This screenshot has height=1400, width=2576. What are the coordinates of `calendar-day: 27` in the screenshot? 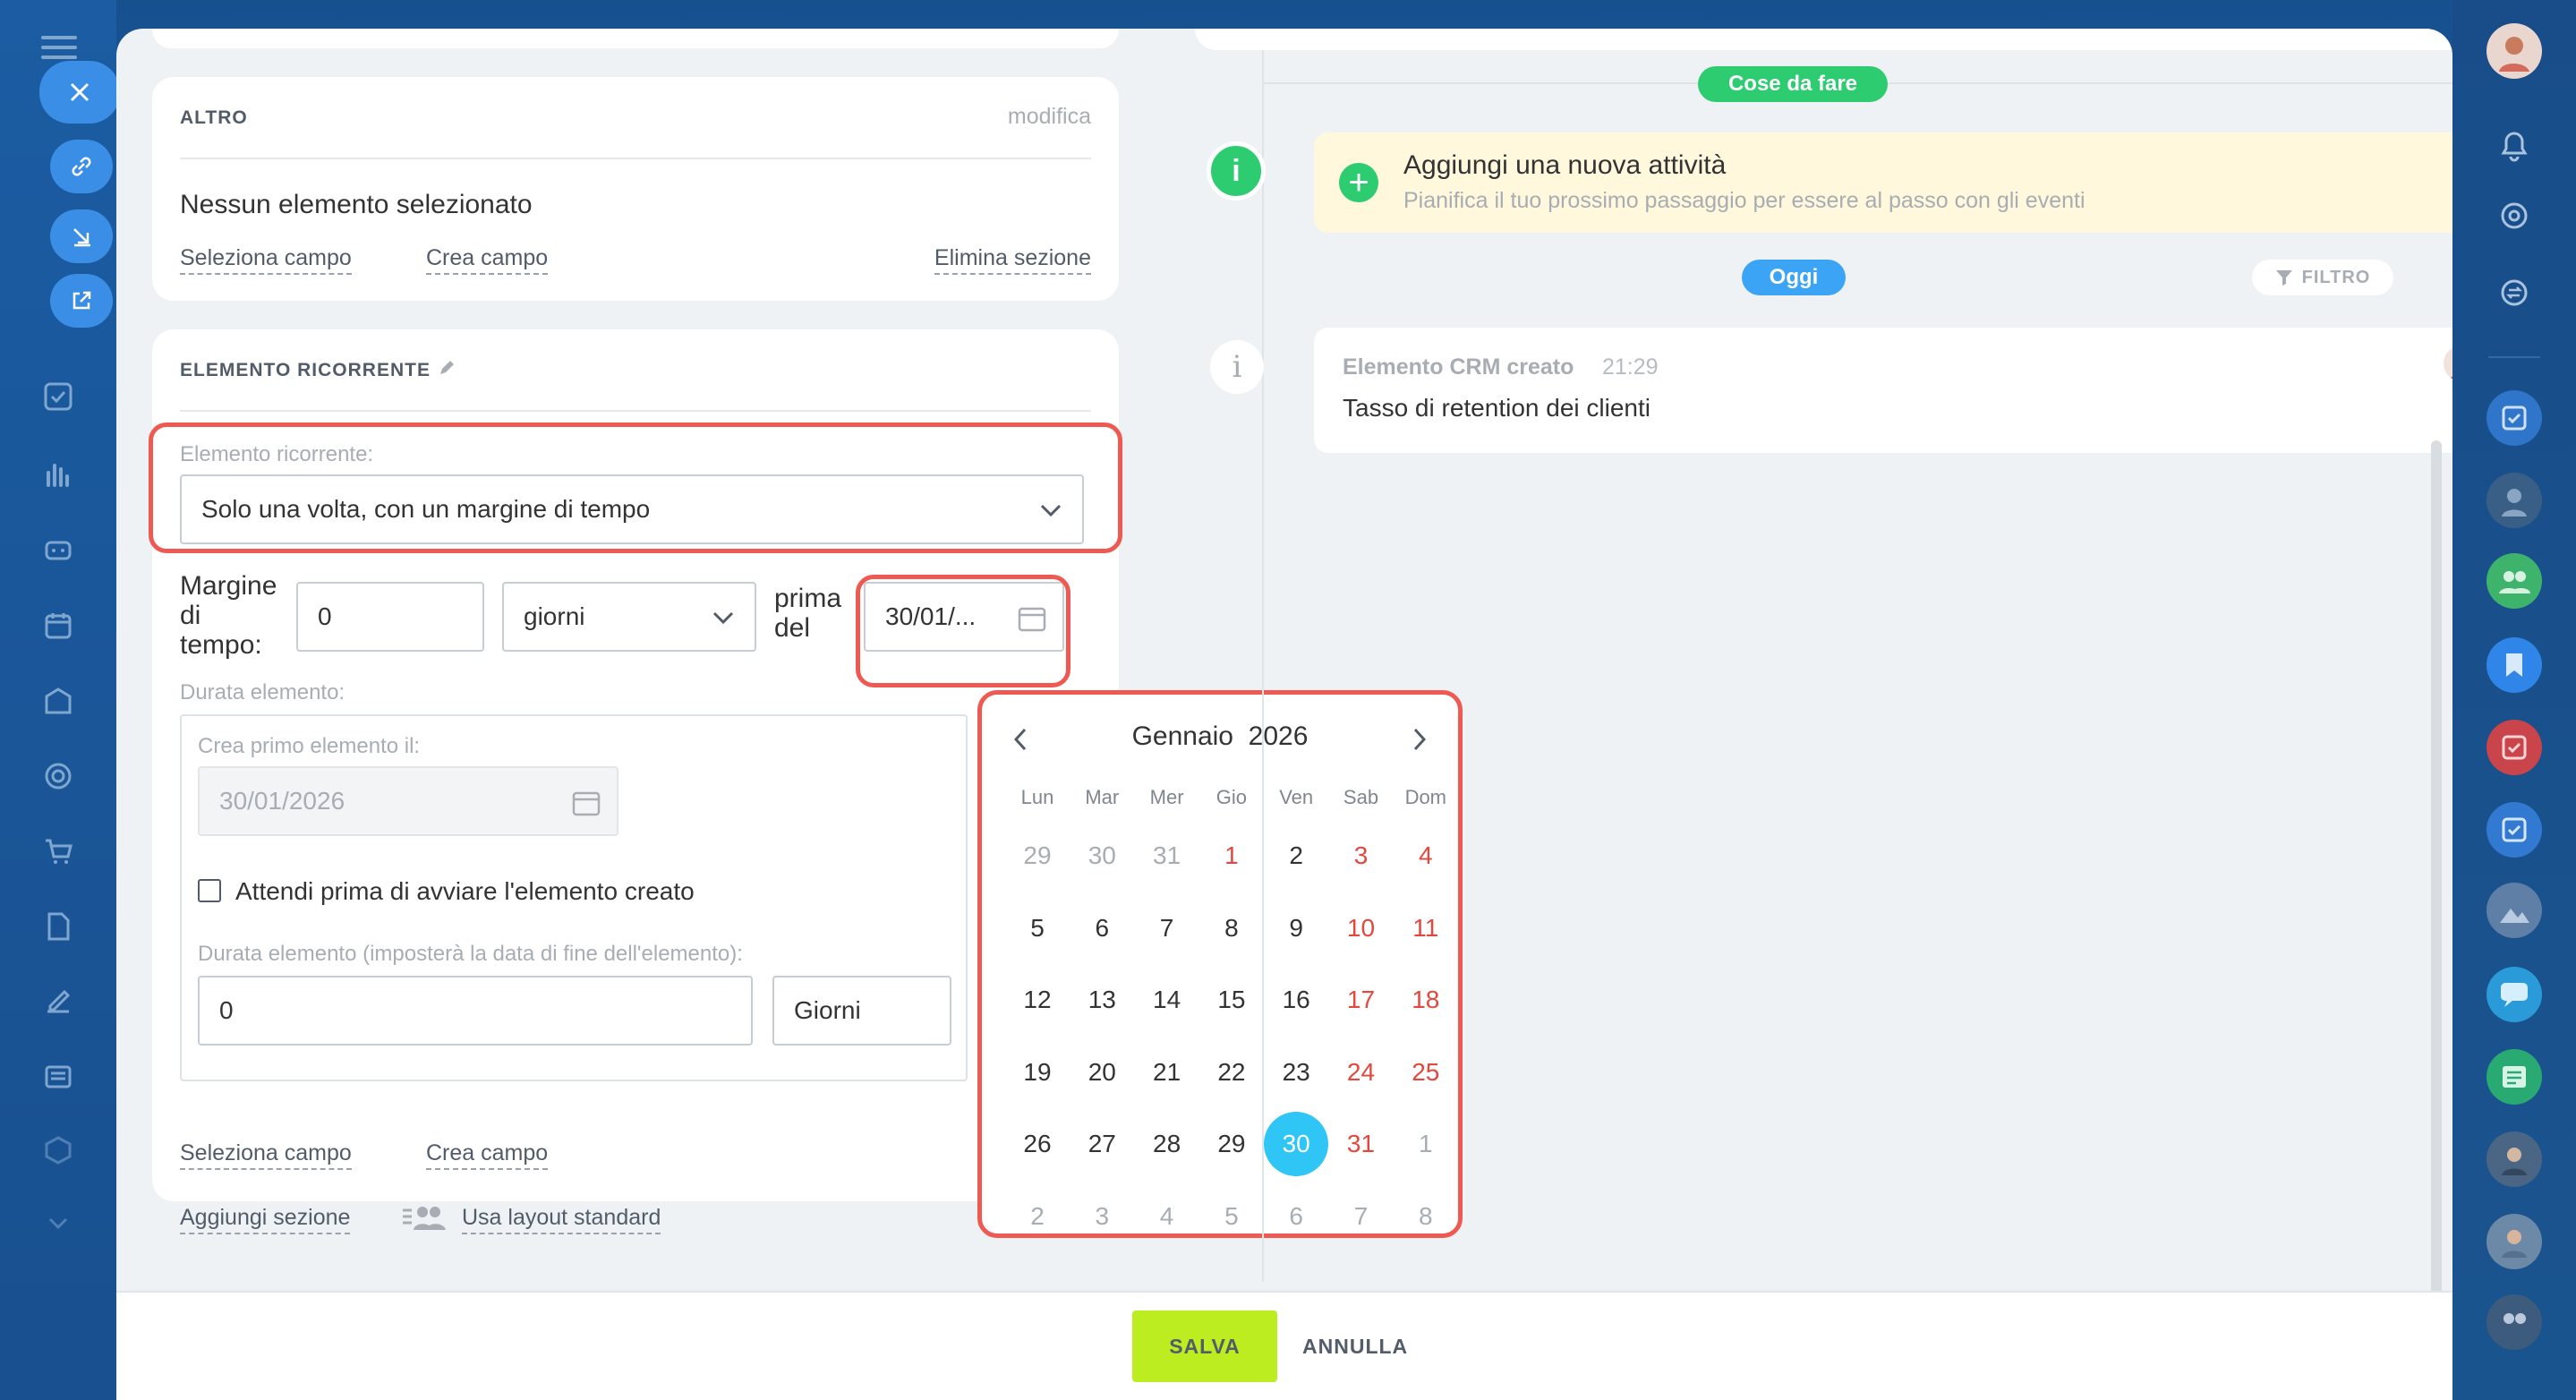 It's located at (1102, 1144).